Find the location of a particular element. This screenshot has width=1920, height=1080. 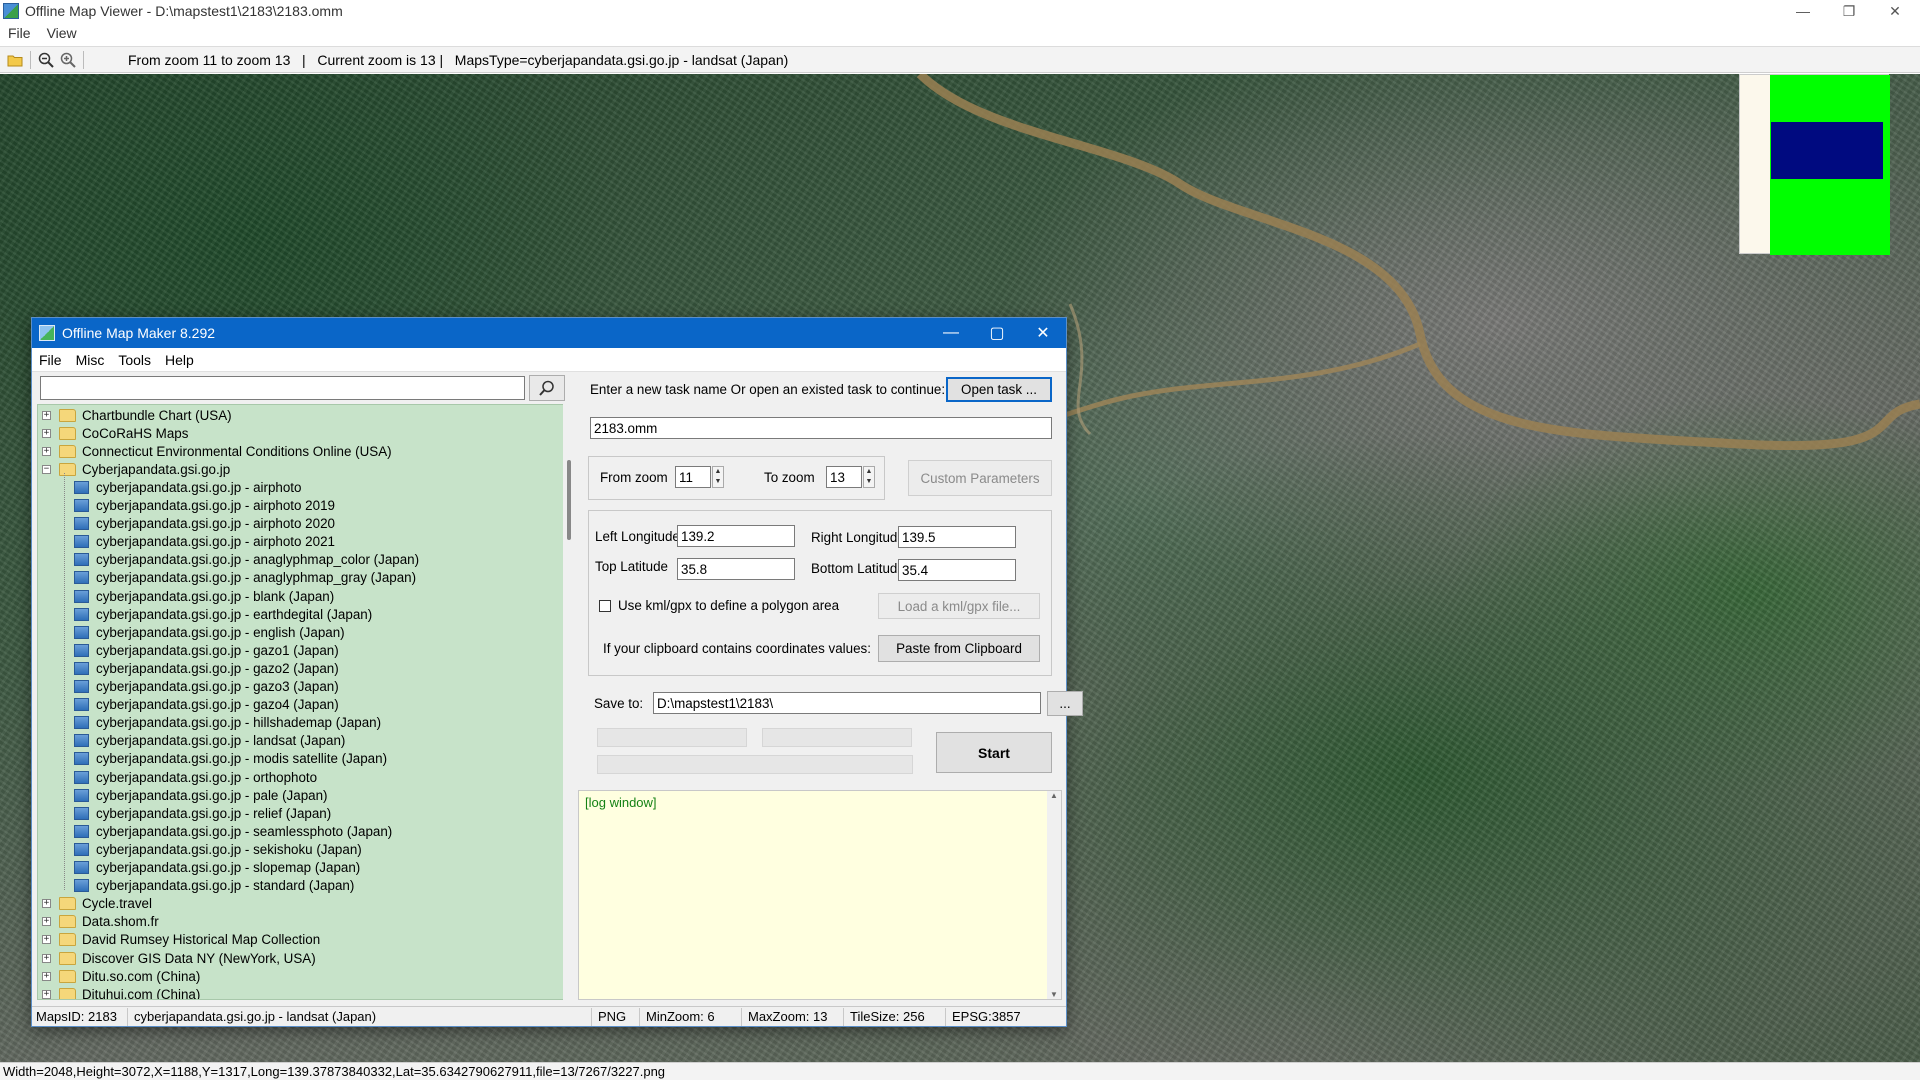

dialog-maximize-button: ▢ is located at coordinates (997, 333).